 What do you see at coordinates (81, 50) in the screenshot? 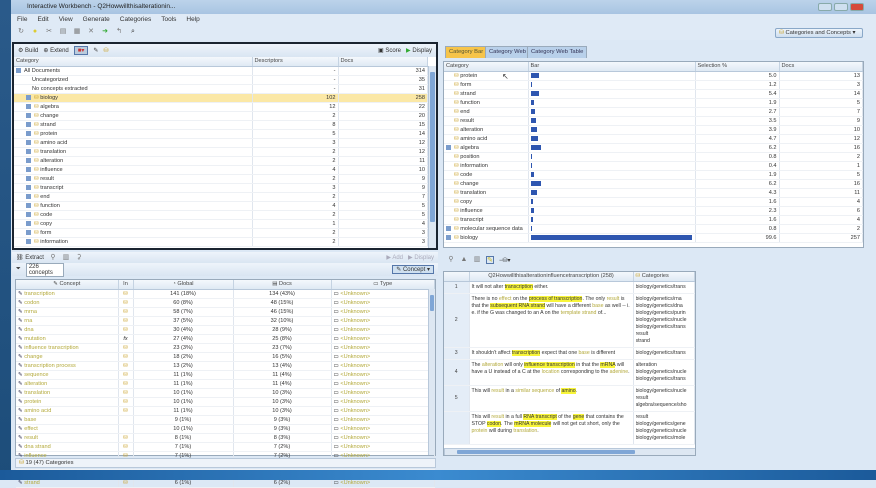
I see `categories-menu-button: ■▾` at bounding box center [81, 50].